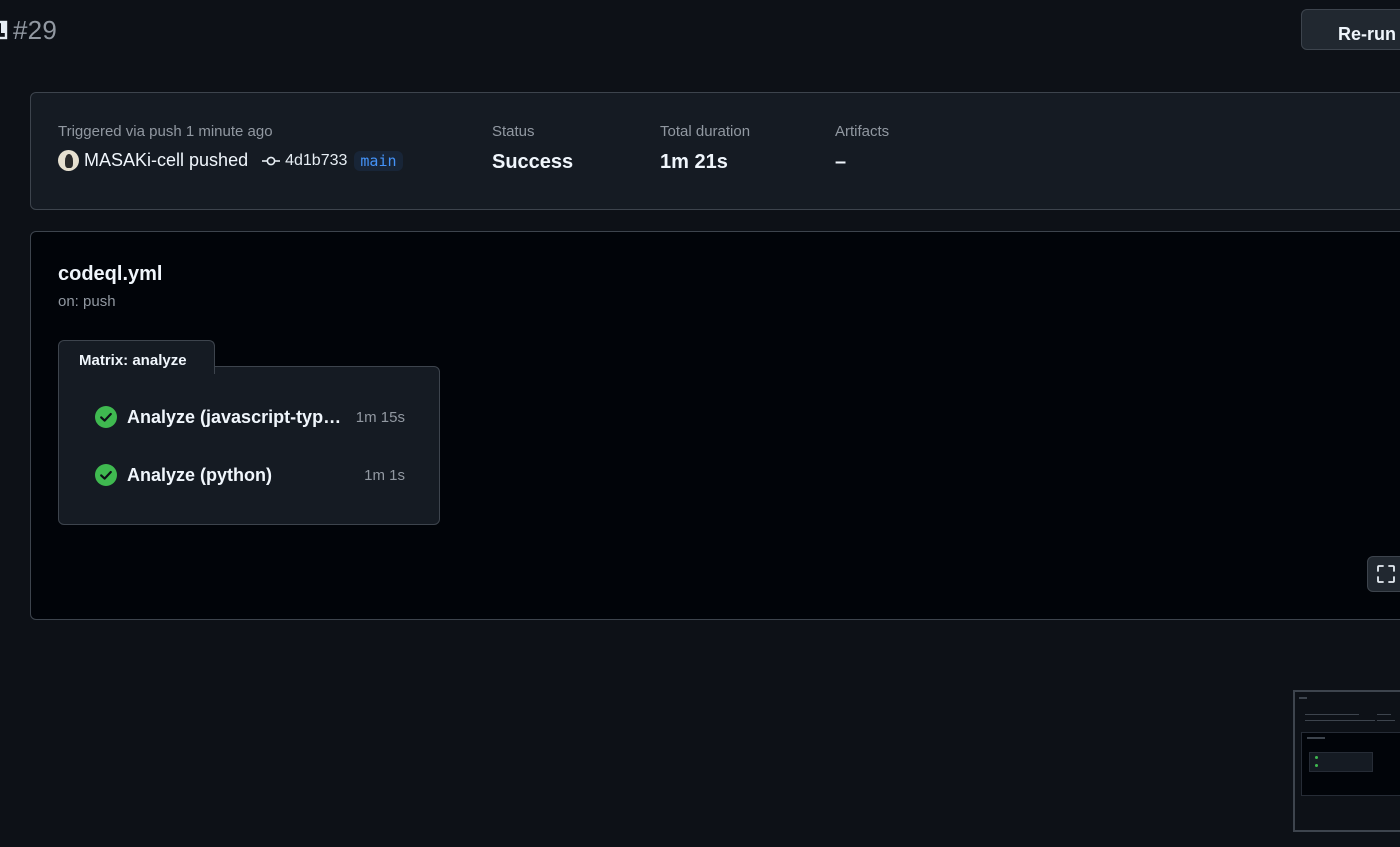 The height and width of the screenshot is (847, 1400). I want to click on fullscreen-button, so click(1383, 574).